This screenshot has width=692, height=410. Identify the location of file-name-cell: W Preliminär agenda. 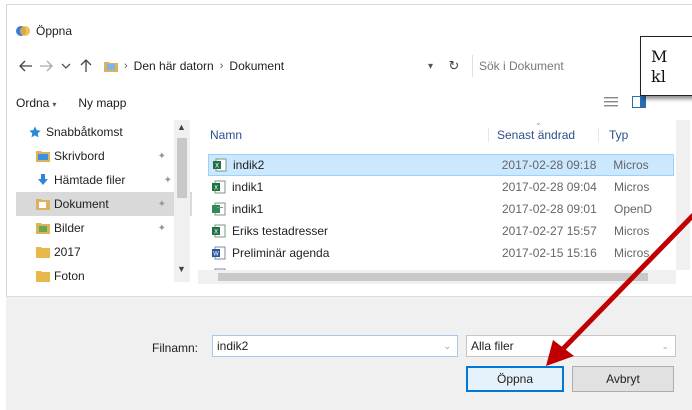
(351, 253).